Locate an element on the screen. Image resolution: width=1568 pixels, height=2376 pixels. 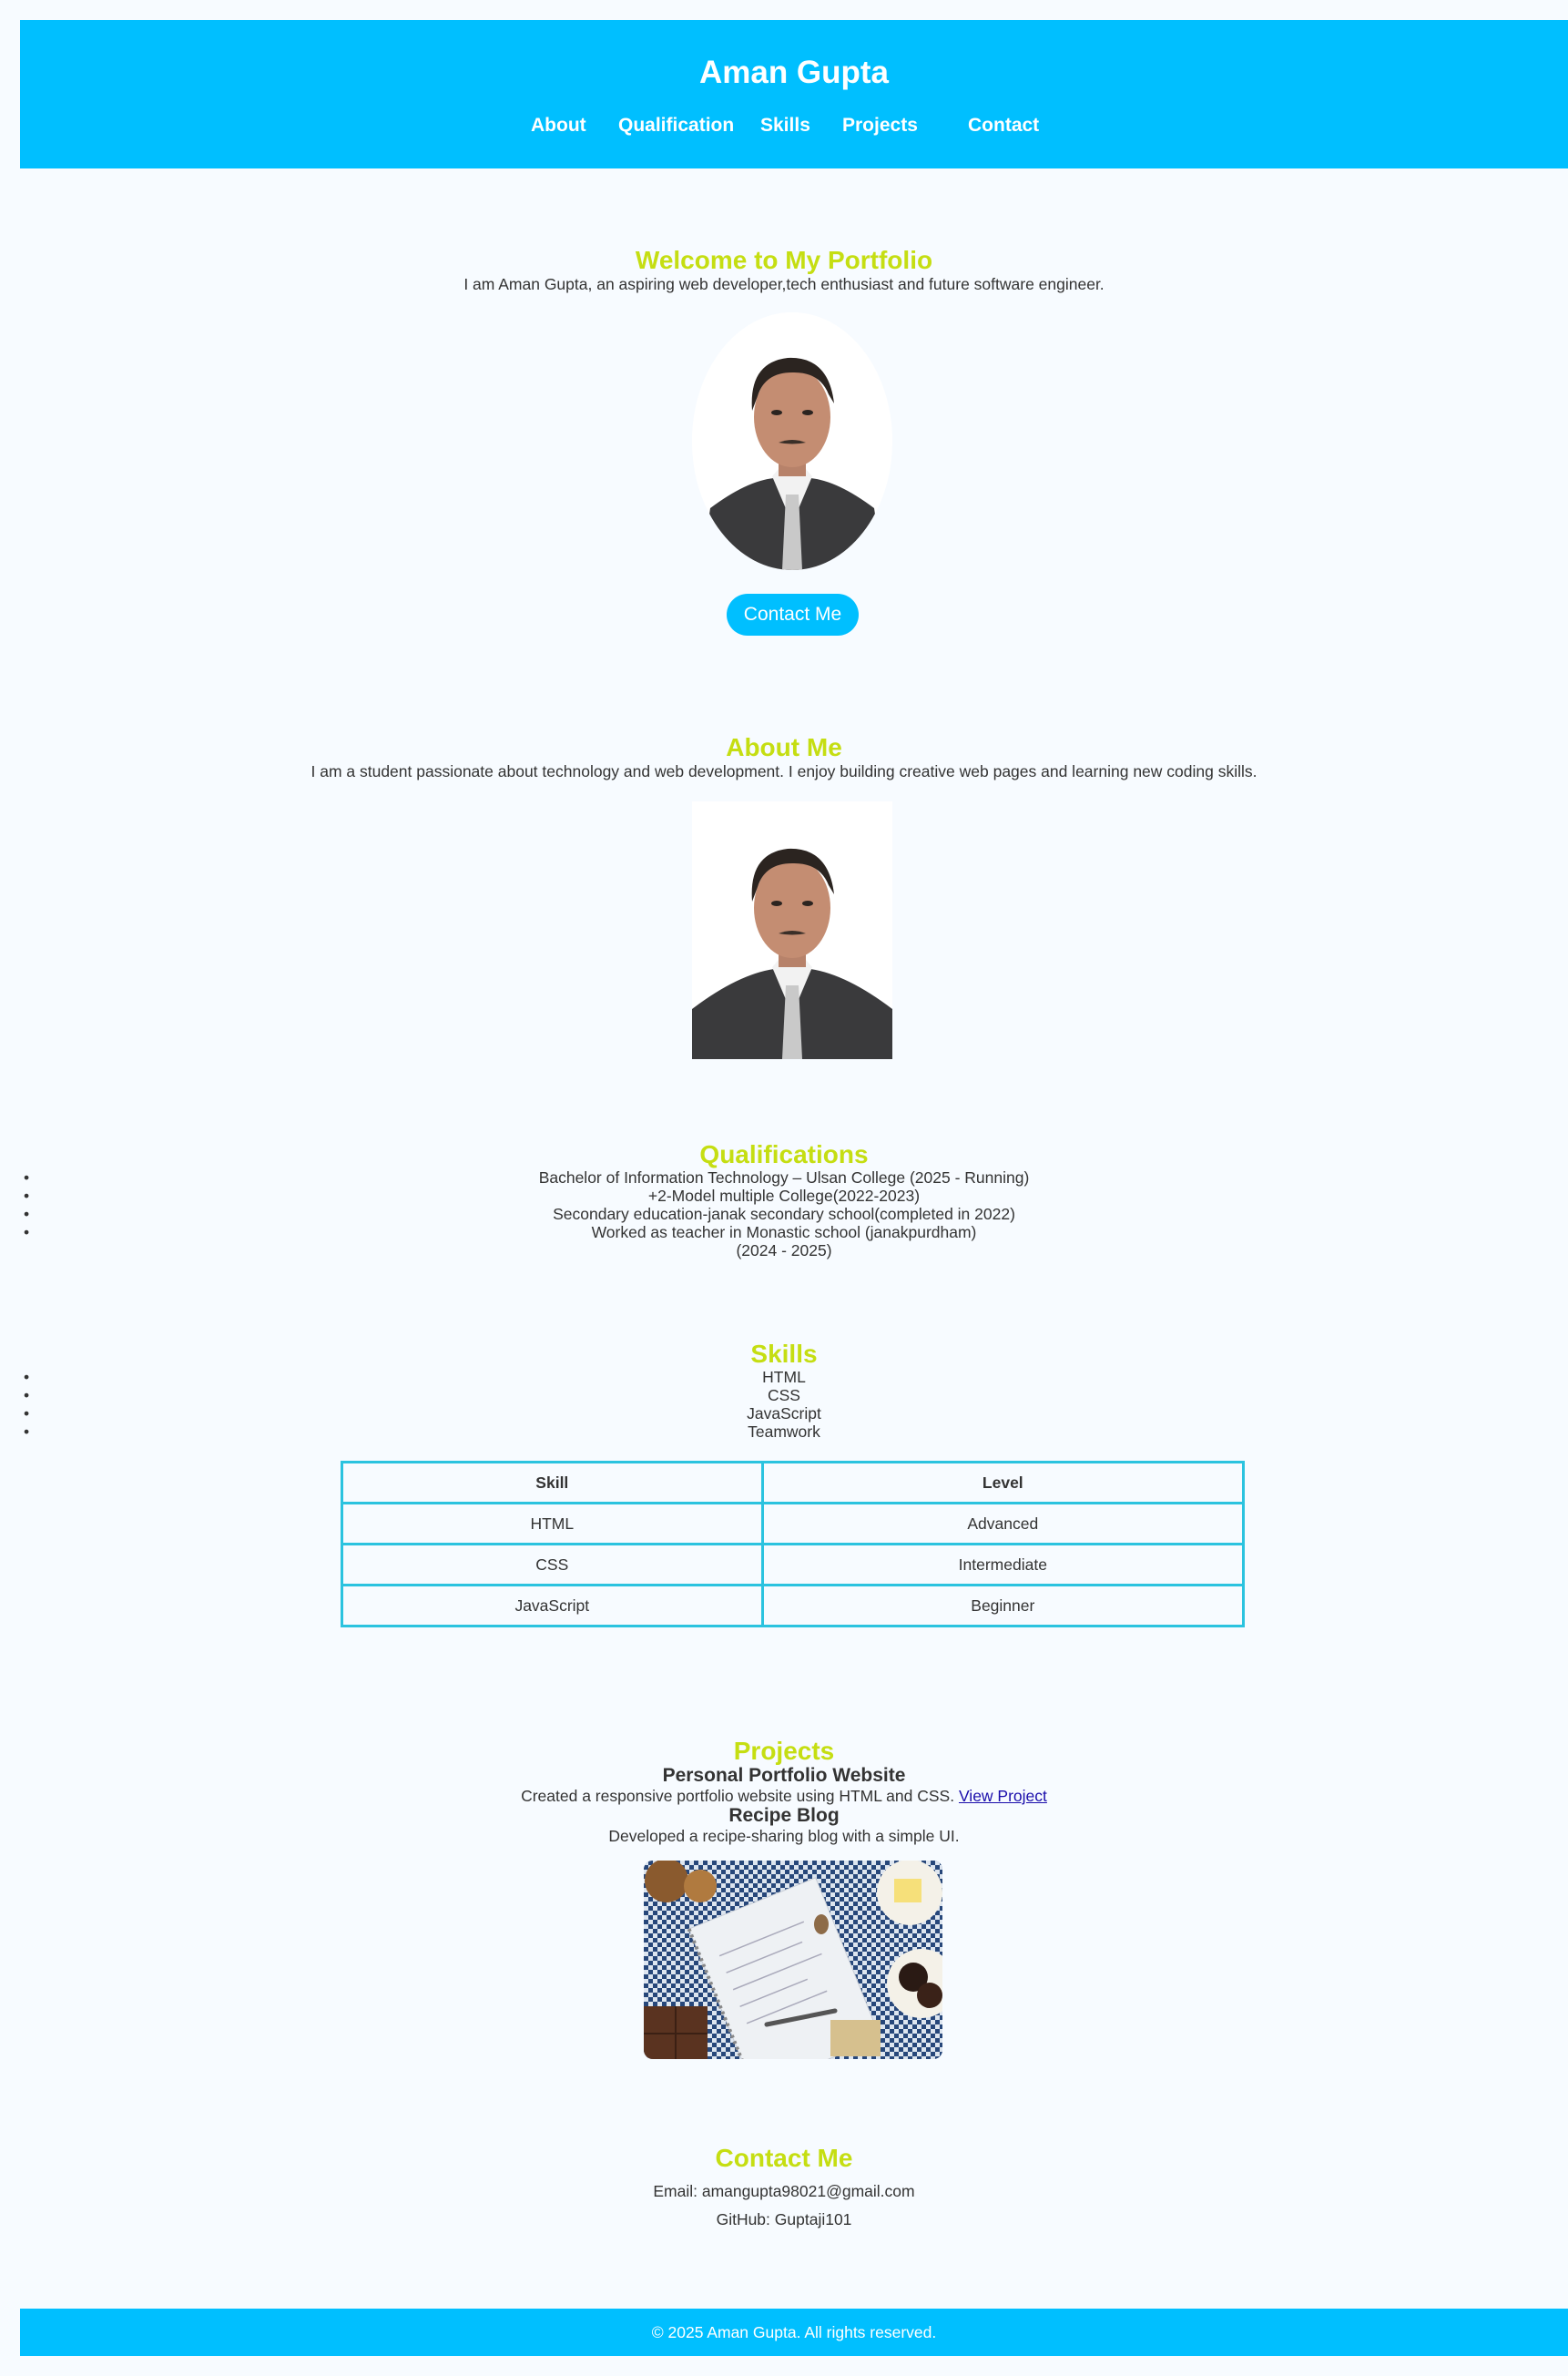
view-project-link: View Project is located at coordinates (1003, 1796).